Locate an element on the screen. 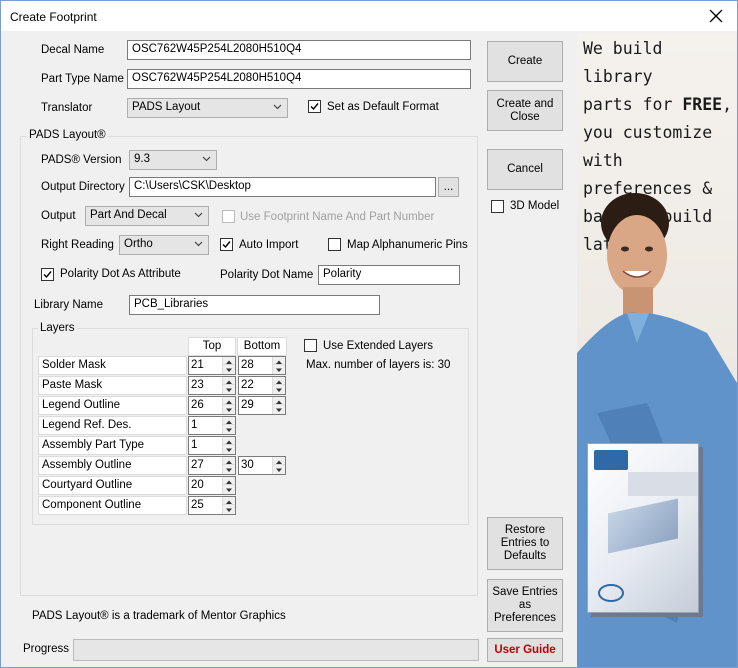  create-and-close-button-label: Create and Close is located at coordinates (525, 110).